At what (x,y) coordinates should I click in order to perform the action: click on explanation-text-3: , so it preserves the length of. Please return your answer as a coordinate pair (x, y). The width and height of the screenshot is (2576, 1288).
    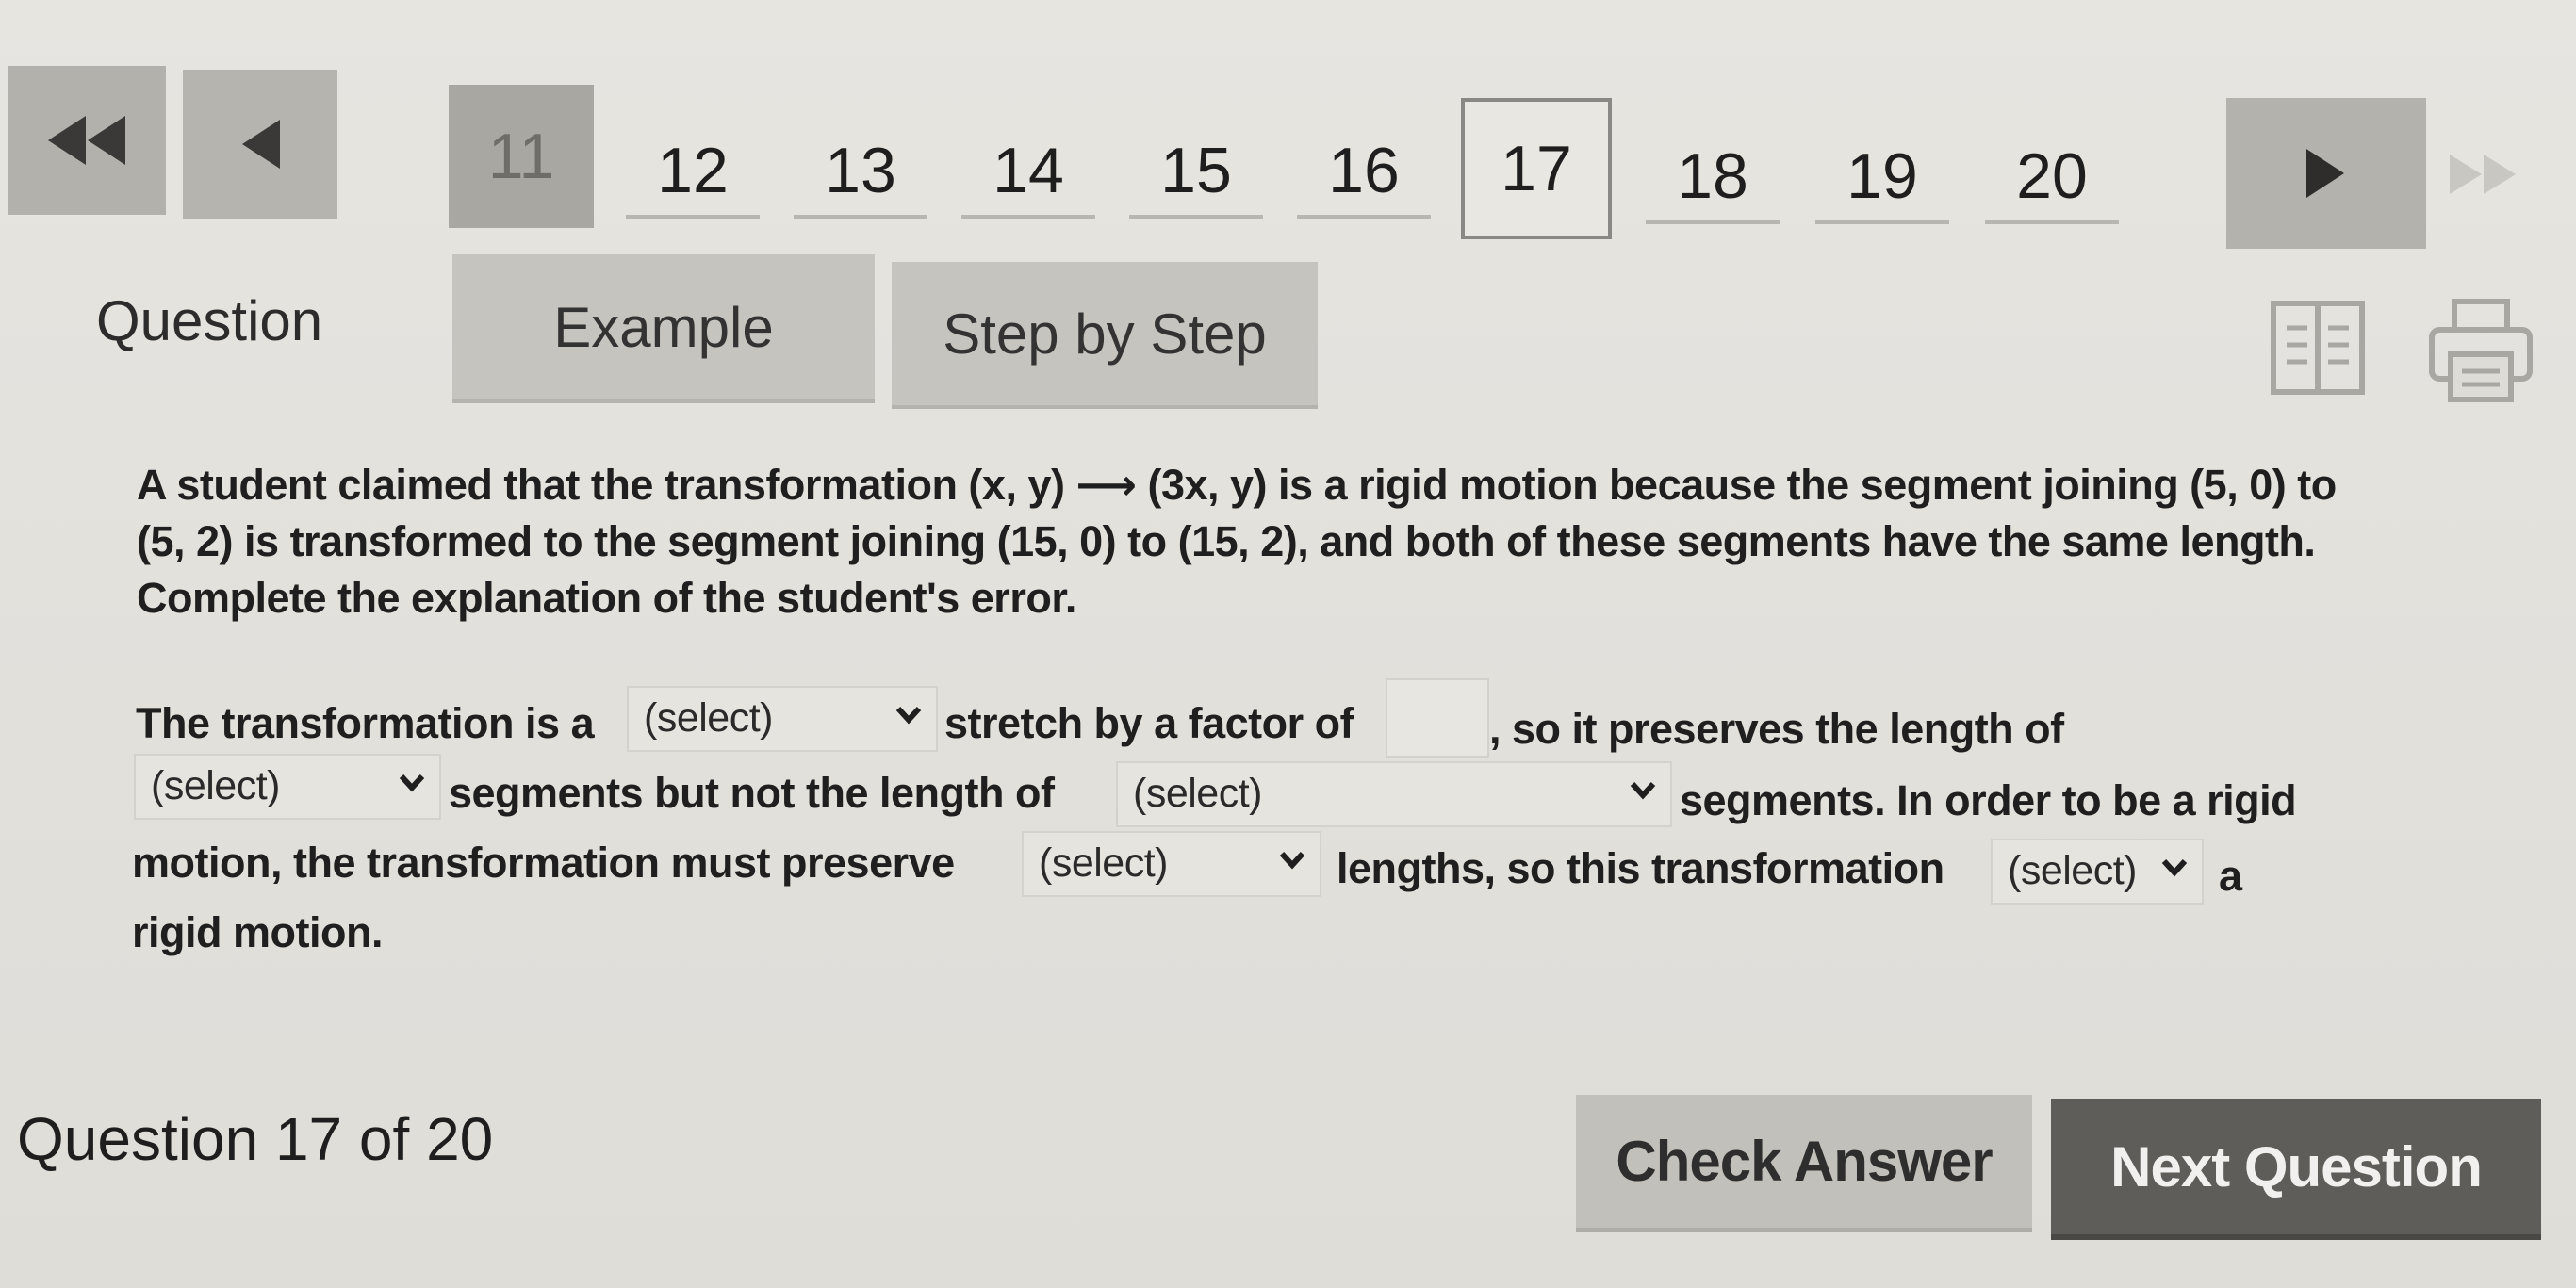
    Looking at the image, I should click on (1776, 729).